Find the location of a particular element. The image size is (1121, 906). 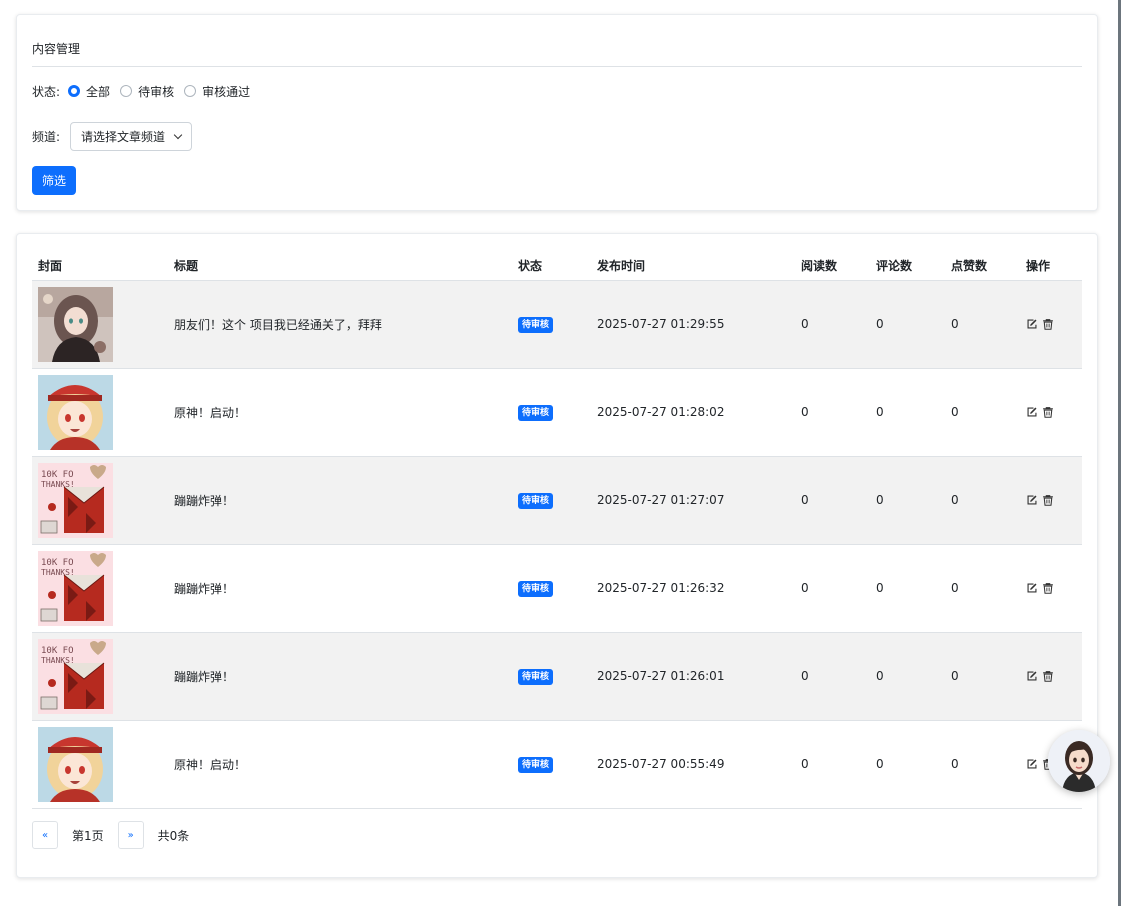

time-cell: 2025-07-27 01:28:02 is located at coordinates (693, 412).